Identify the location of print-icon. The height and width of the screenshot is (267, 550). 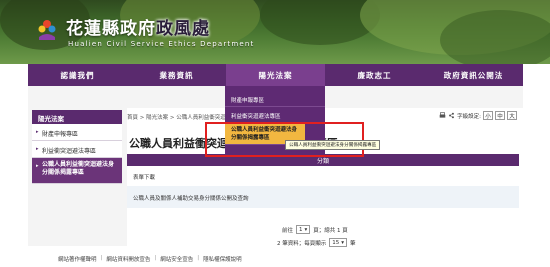
(442, 115).